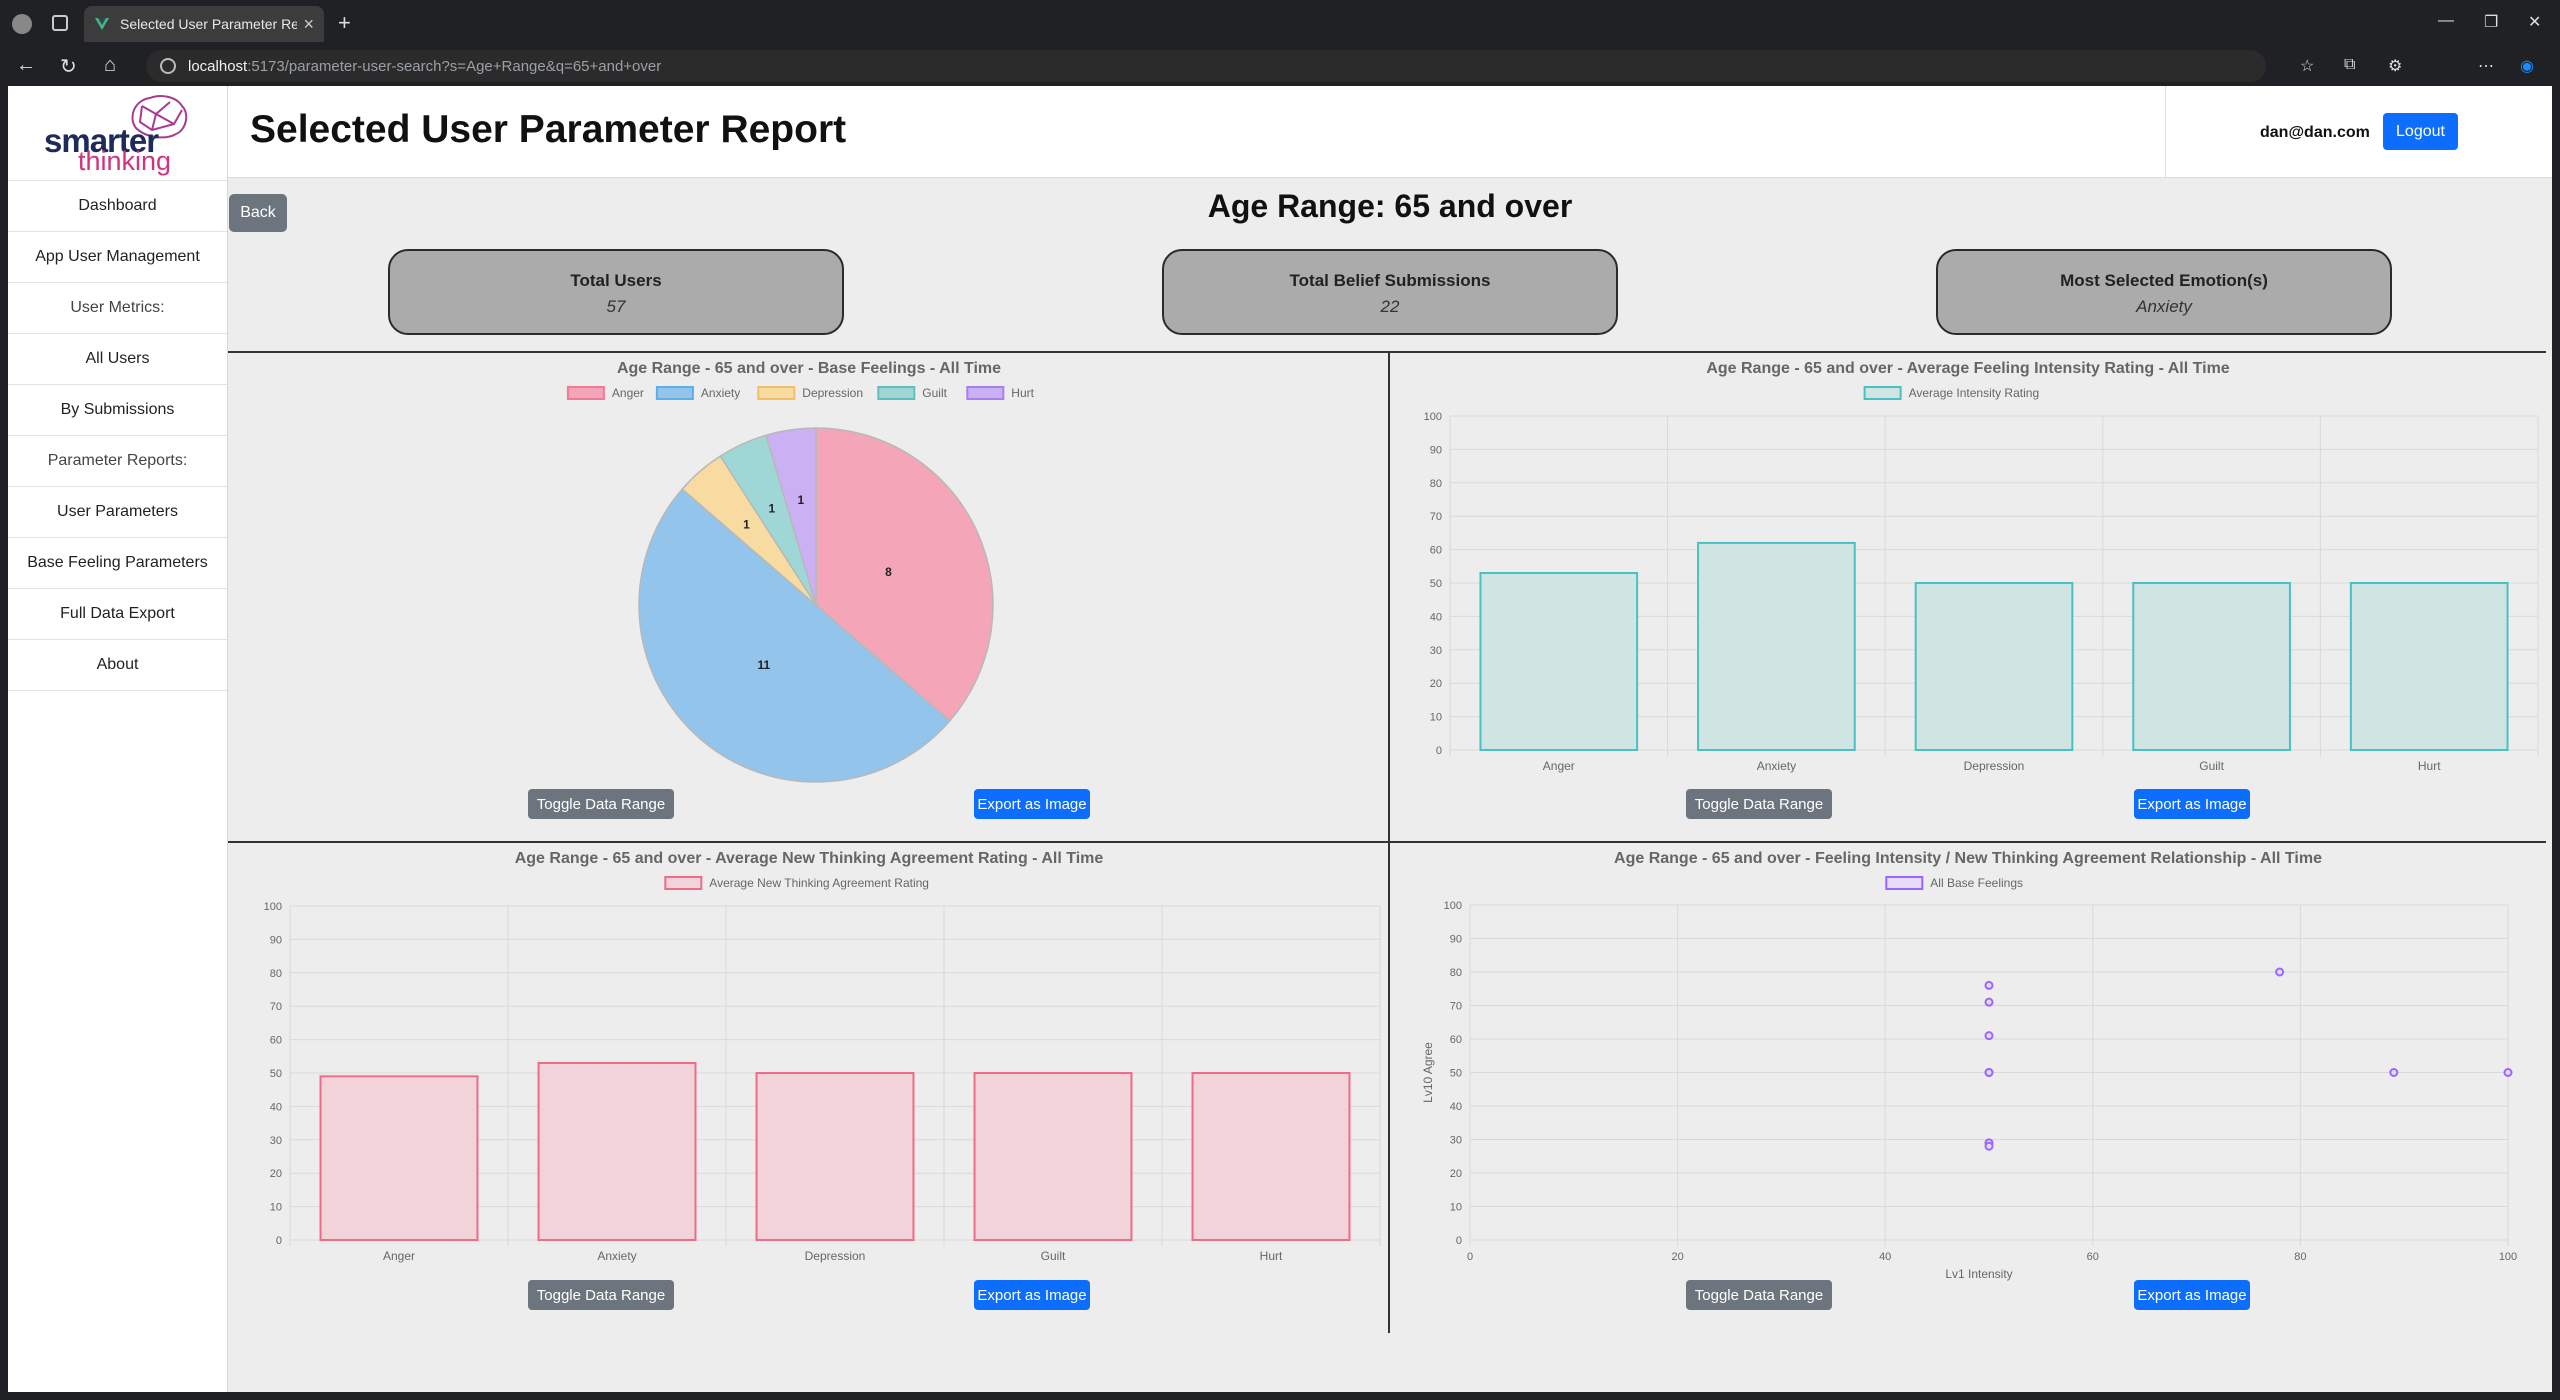 Image resolution: width=2560 pixels, height=1400 pixels. I want to click on stat-value: 57, so click(616, 306).